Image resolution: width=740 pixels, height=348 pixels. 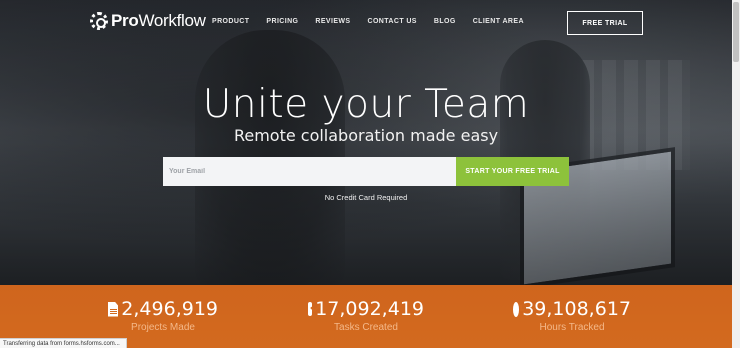 I want to click on stat-label: Projects Made, so click(x=163, y=327).